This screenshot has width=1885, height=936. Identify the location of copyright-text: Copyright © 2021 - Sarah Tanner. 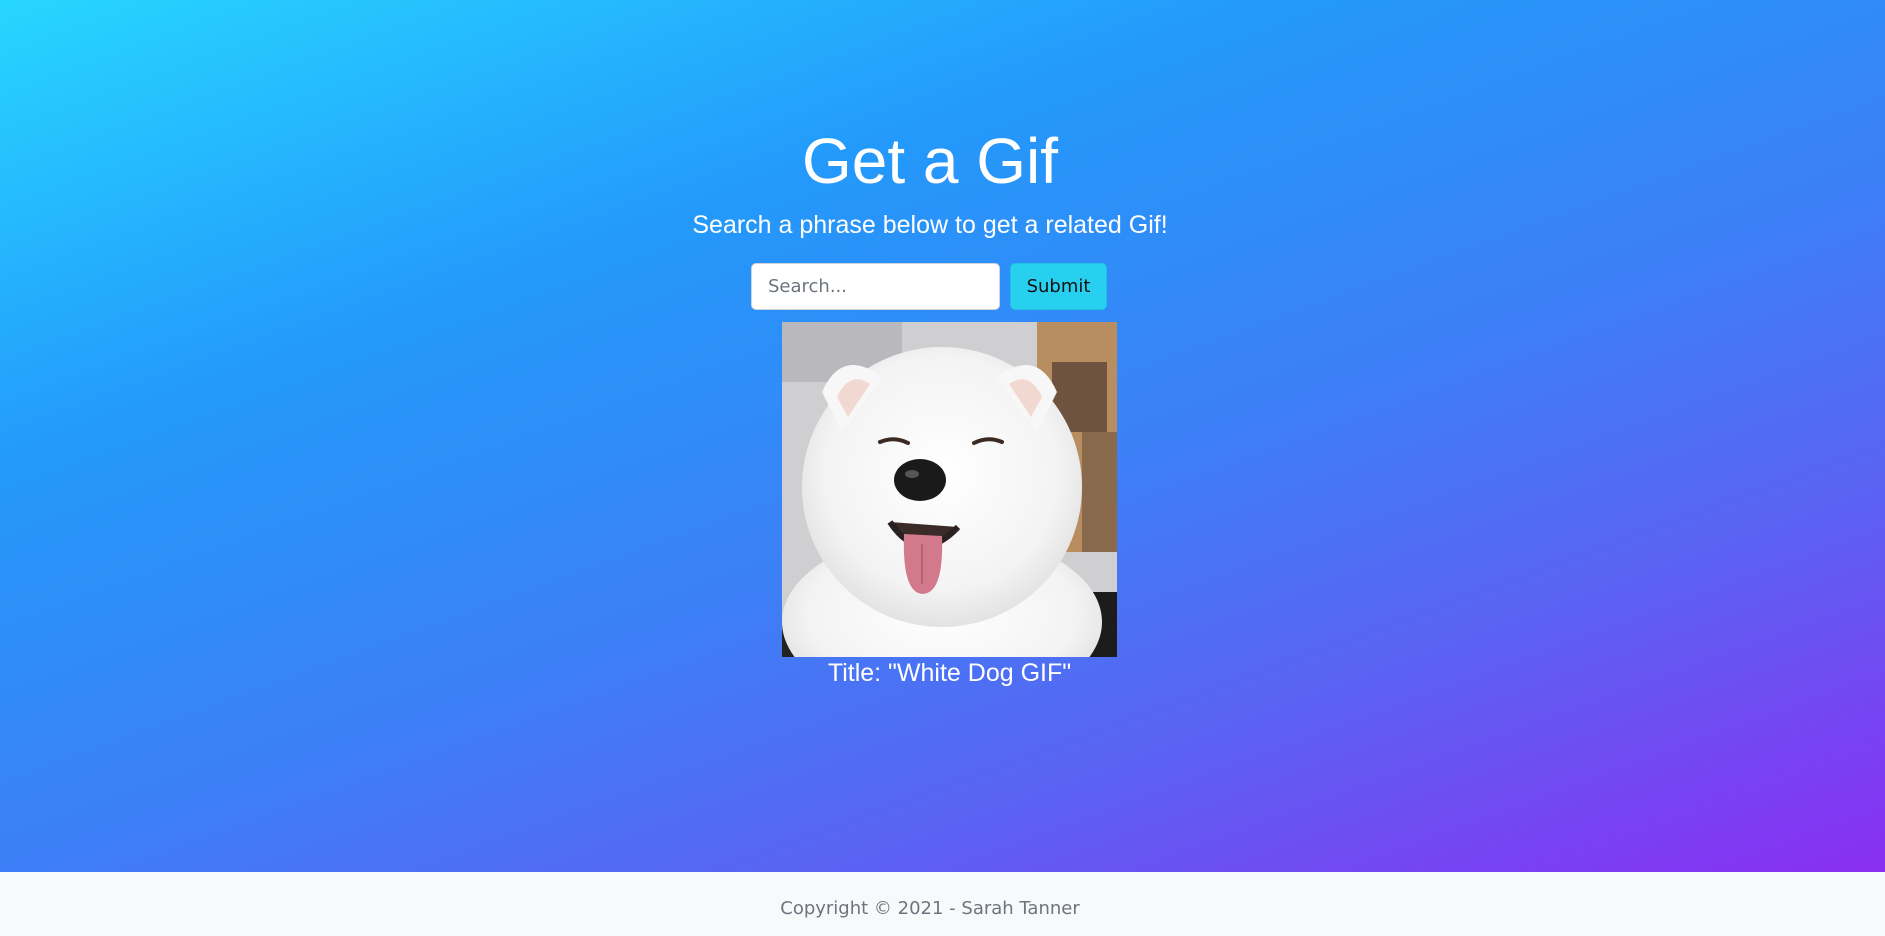
(930, 908).